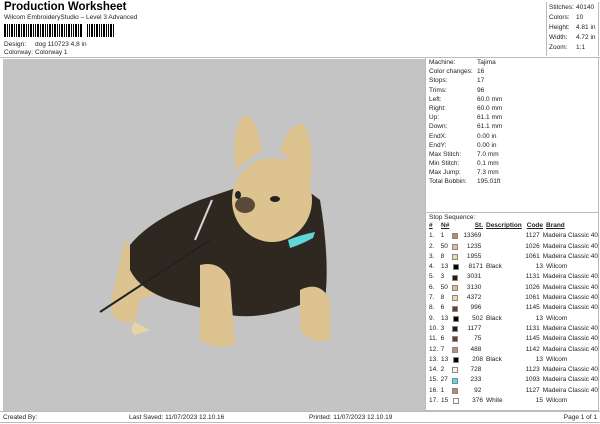 The image size is (600, 424). I want to click on thread-code: 13, so click(539, 318).